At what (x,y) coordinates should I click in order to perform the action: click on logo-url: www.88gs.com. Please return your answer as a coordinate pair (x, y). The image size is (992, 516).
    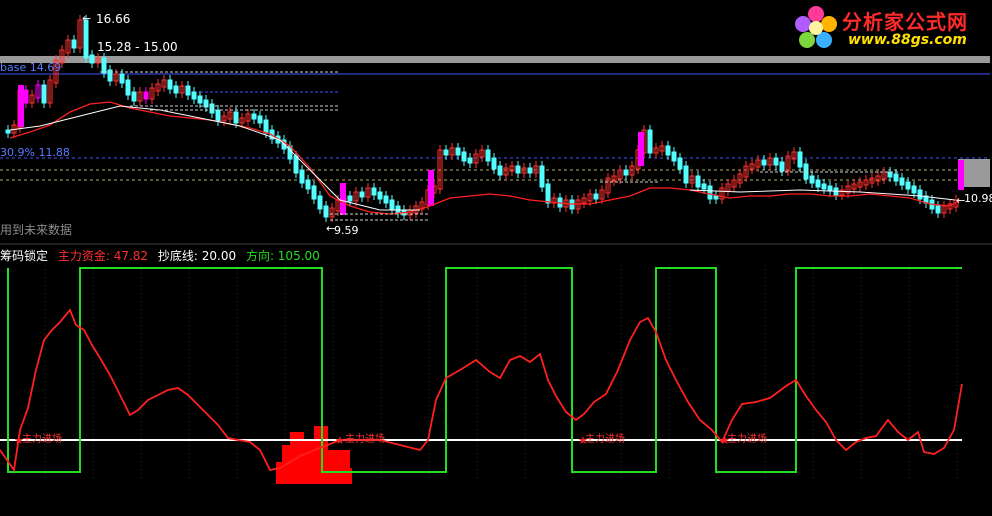
    Looking at the image, I should click on (907, 40).